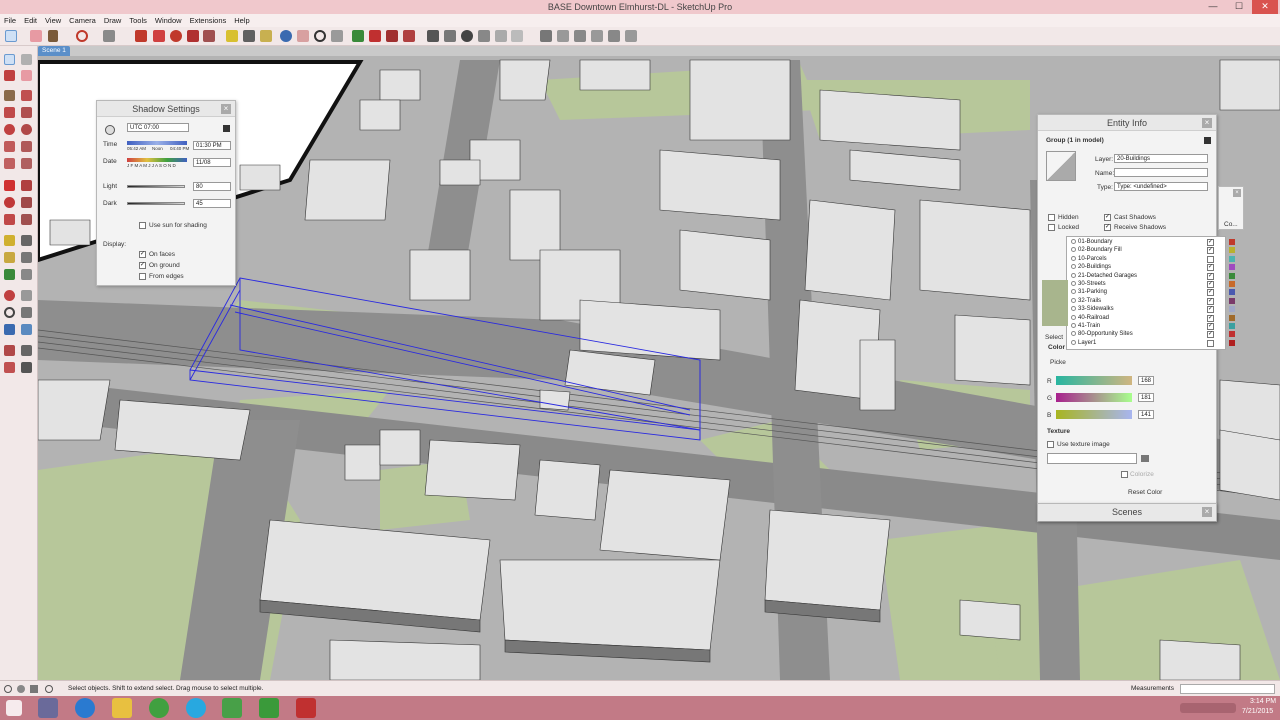  I want to click on light-slider, so click(156, 186).